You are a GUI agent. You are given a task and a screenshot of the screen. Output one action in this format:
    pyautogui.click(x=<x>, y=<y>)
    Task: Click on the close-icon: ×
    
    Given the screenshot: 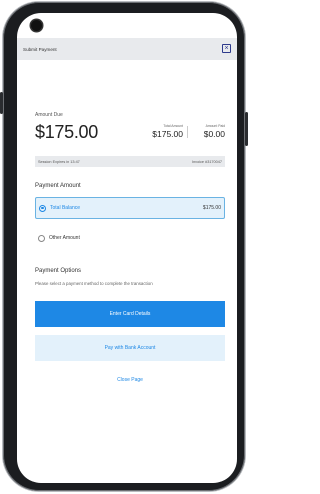 What is the action you would take?
    pyautogui.click(x=226, y=48)
    